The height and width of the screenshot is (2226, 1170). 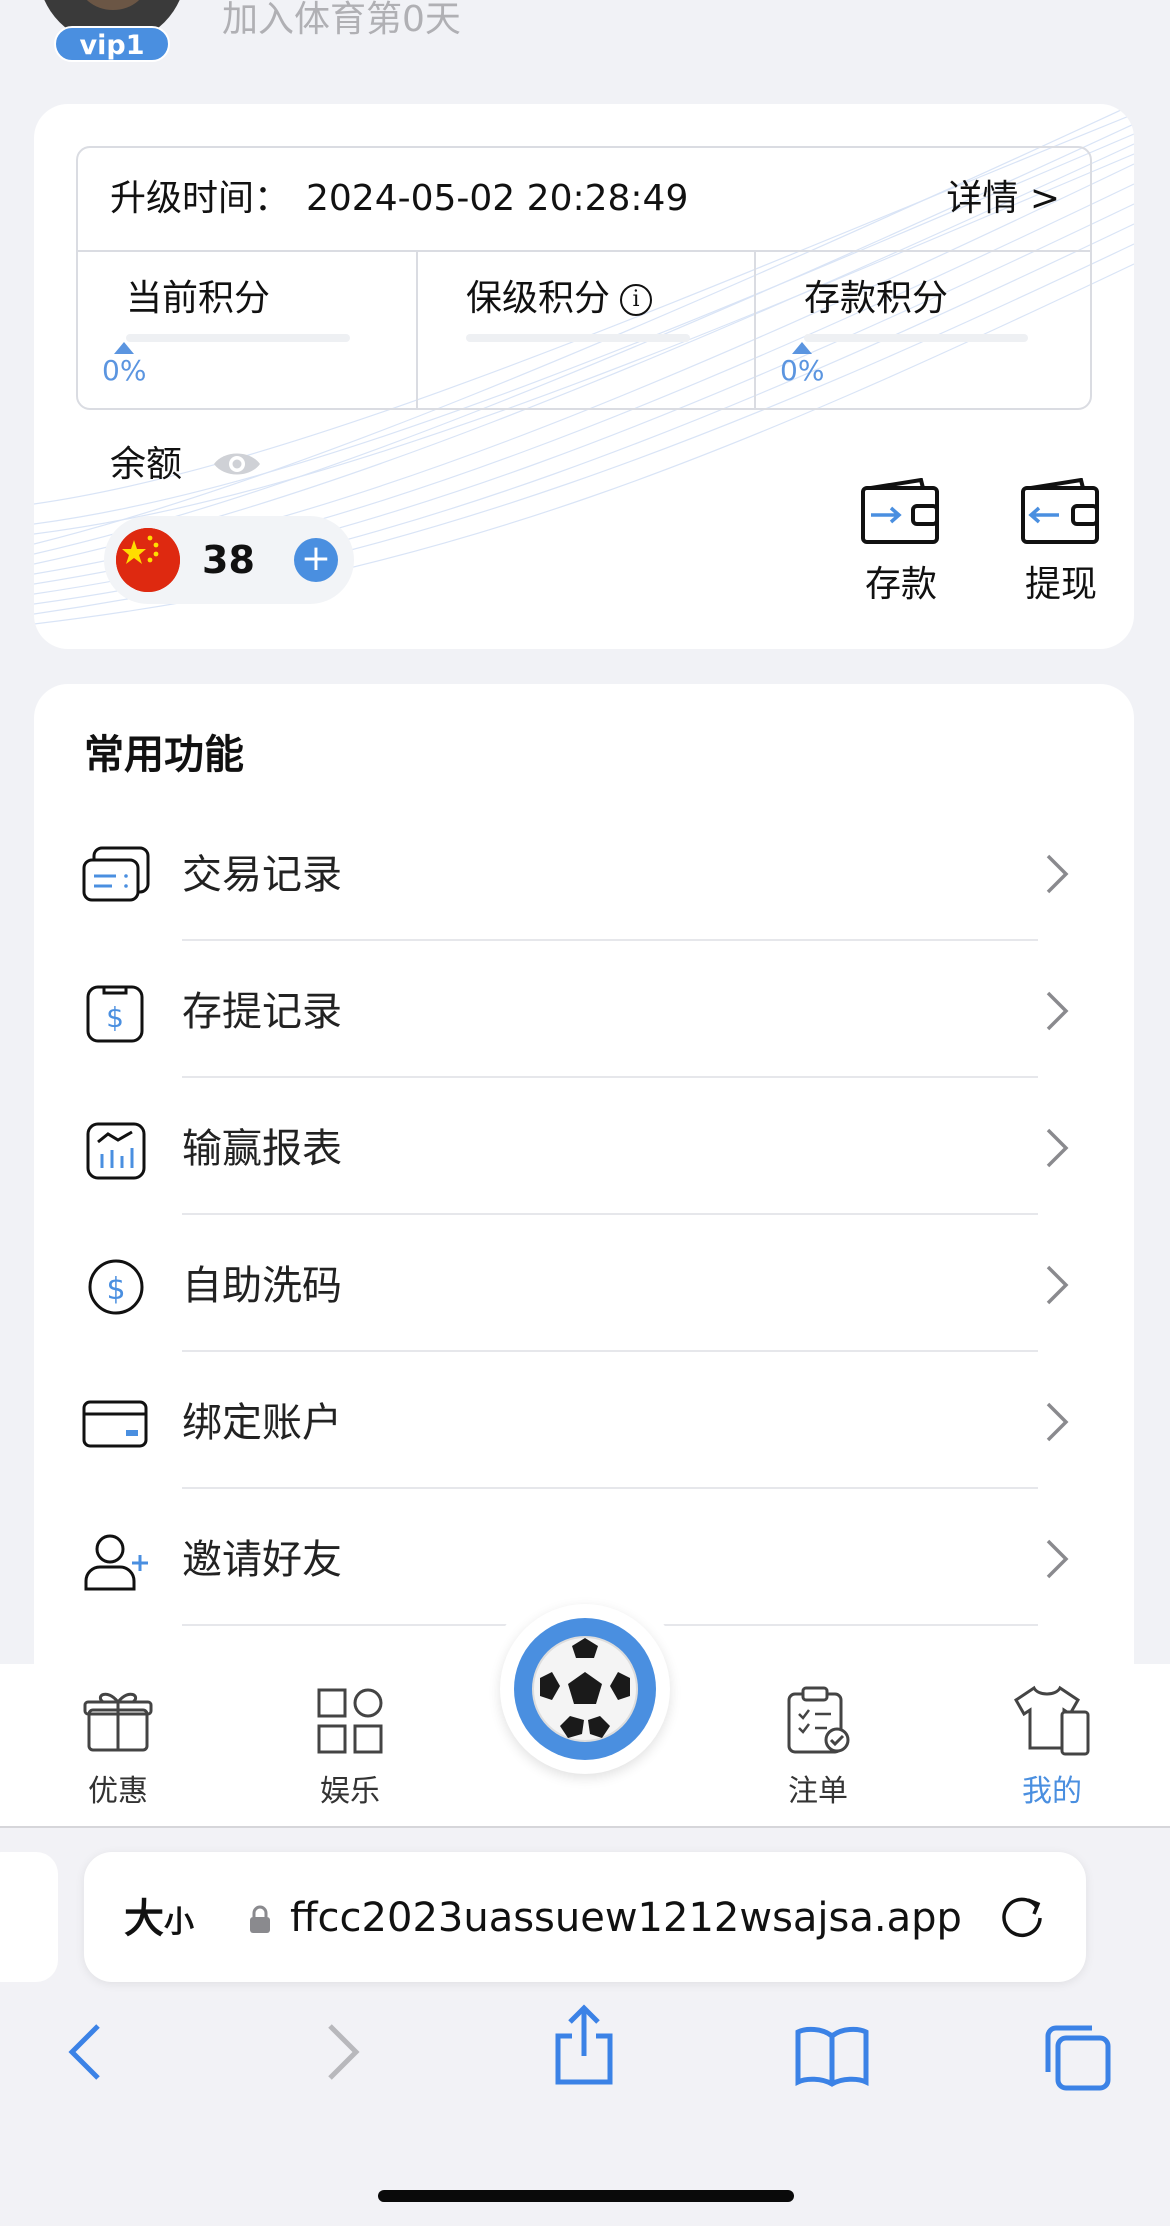 I want to click on tab-label: 娱乐, so click(x=350, y=1791).